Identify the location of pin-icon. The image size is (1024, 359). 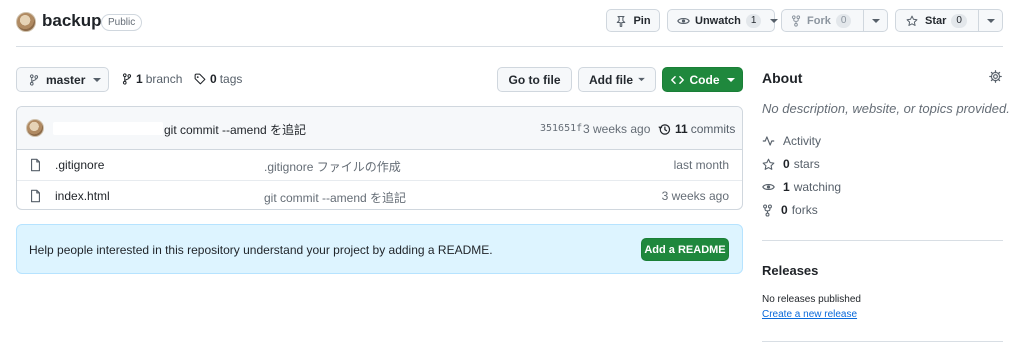
(621, 21).